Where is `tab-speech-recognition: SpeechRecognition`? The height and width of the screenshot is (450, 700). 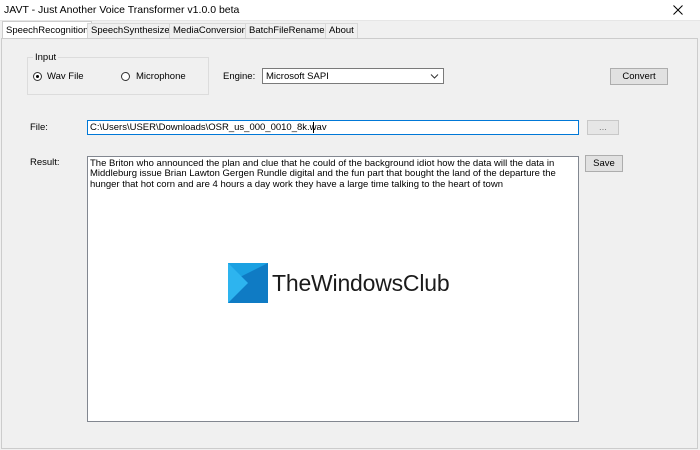 tab-speech-recognition: SpeechRecognition is located at coordinates (47, 30).